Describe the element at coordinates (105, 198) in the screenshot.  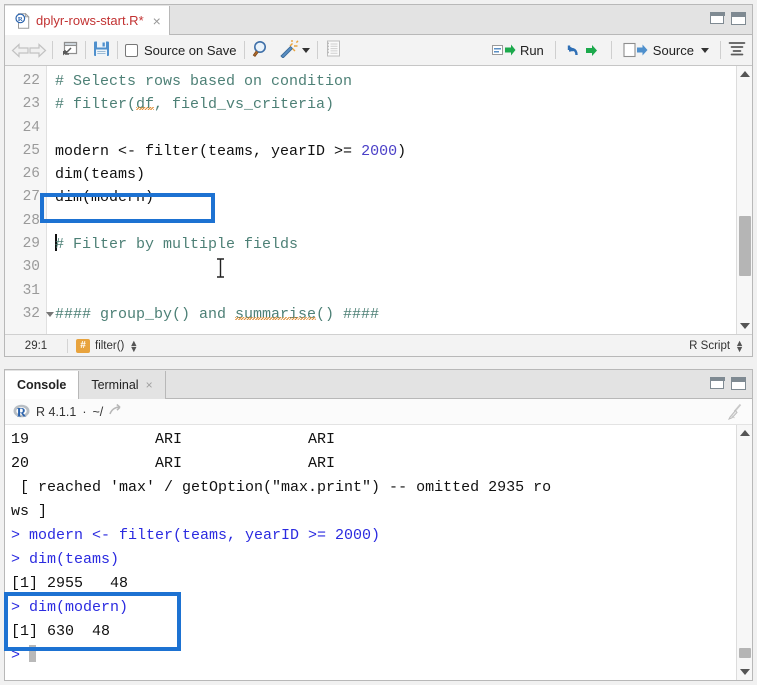
I see `code-token: dim(modern)` at that location.